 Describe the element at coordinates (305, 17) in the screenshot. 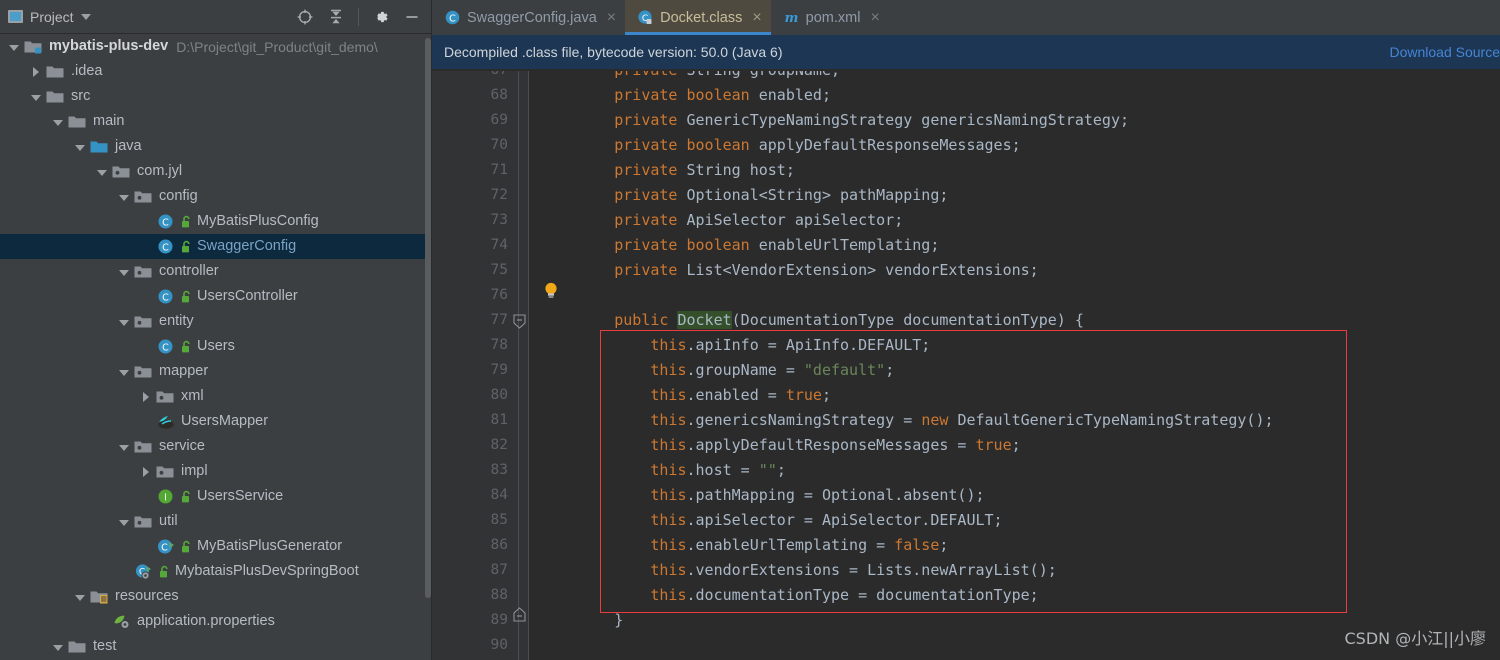

I see `locate-icon` at that location.